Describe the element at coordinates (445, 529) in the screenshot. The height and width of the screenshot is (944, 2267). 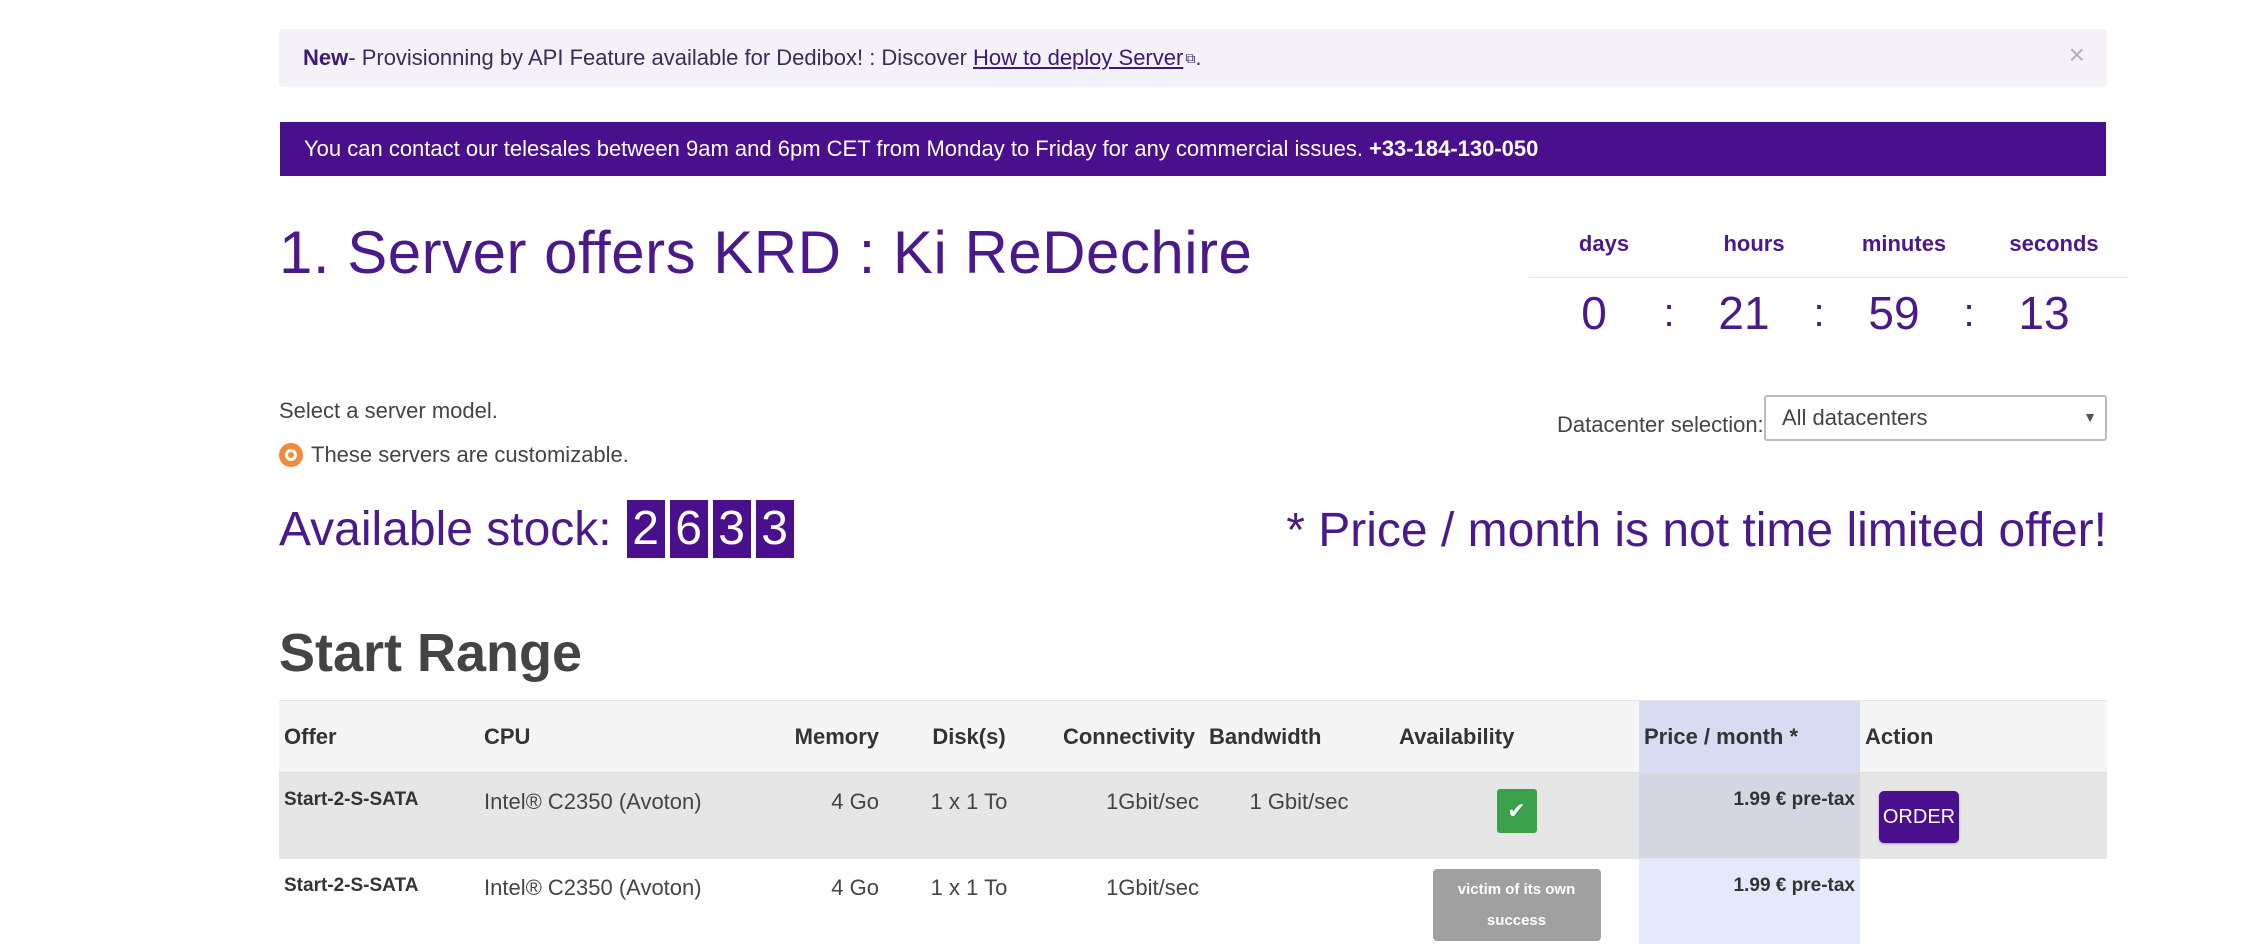
I see `stock-label: Available stock:` at that location.